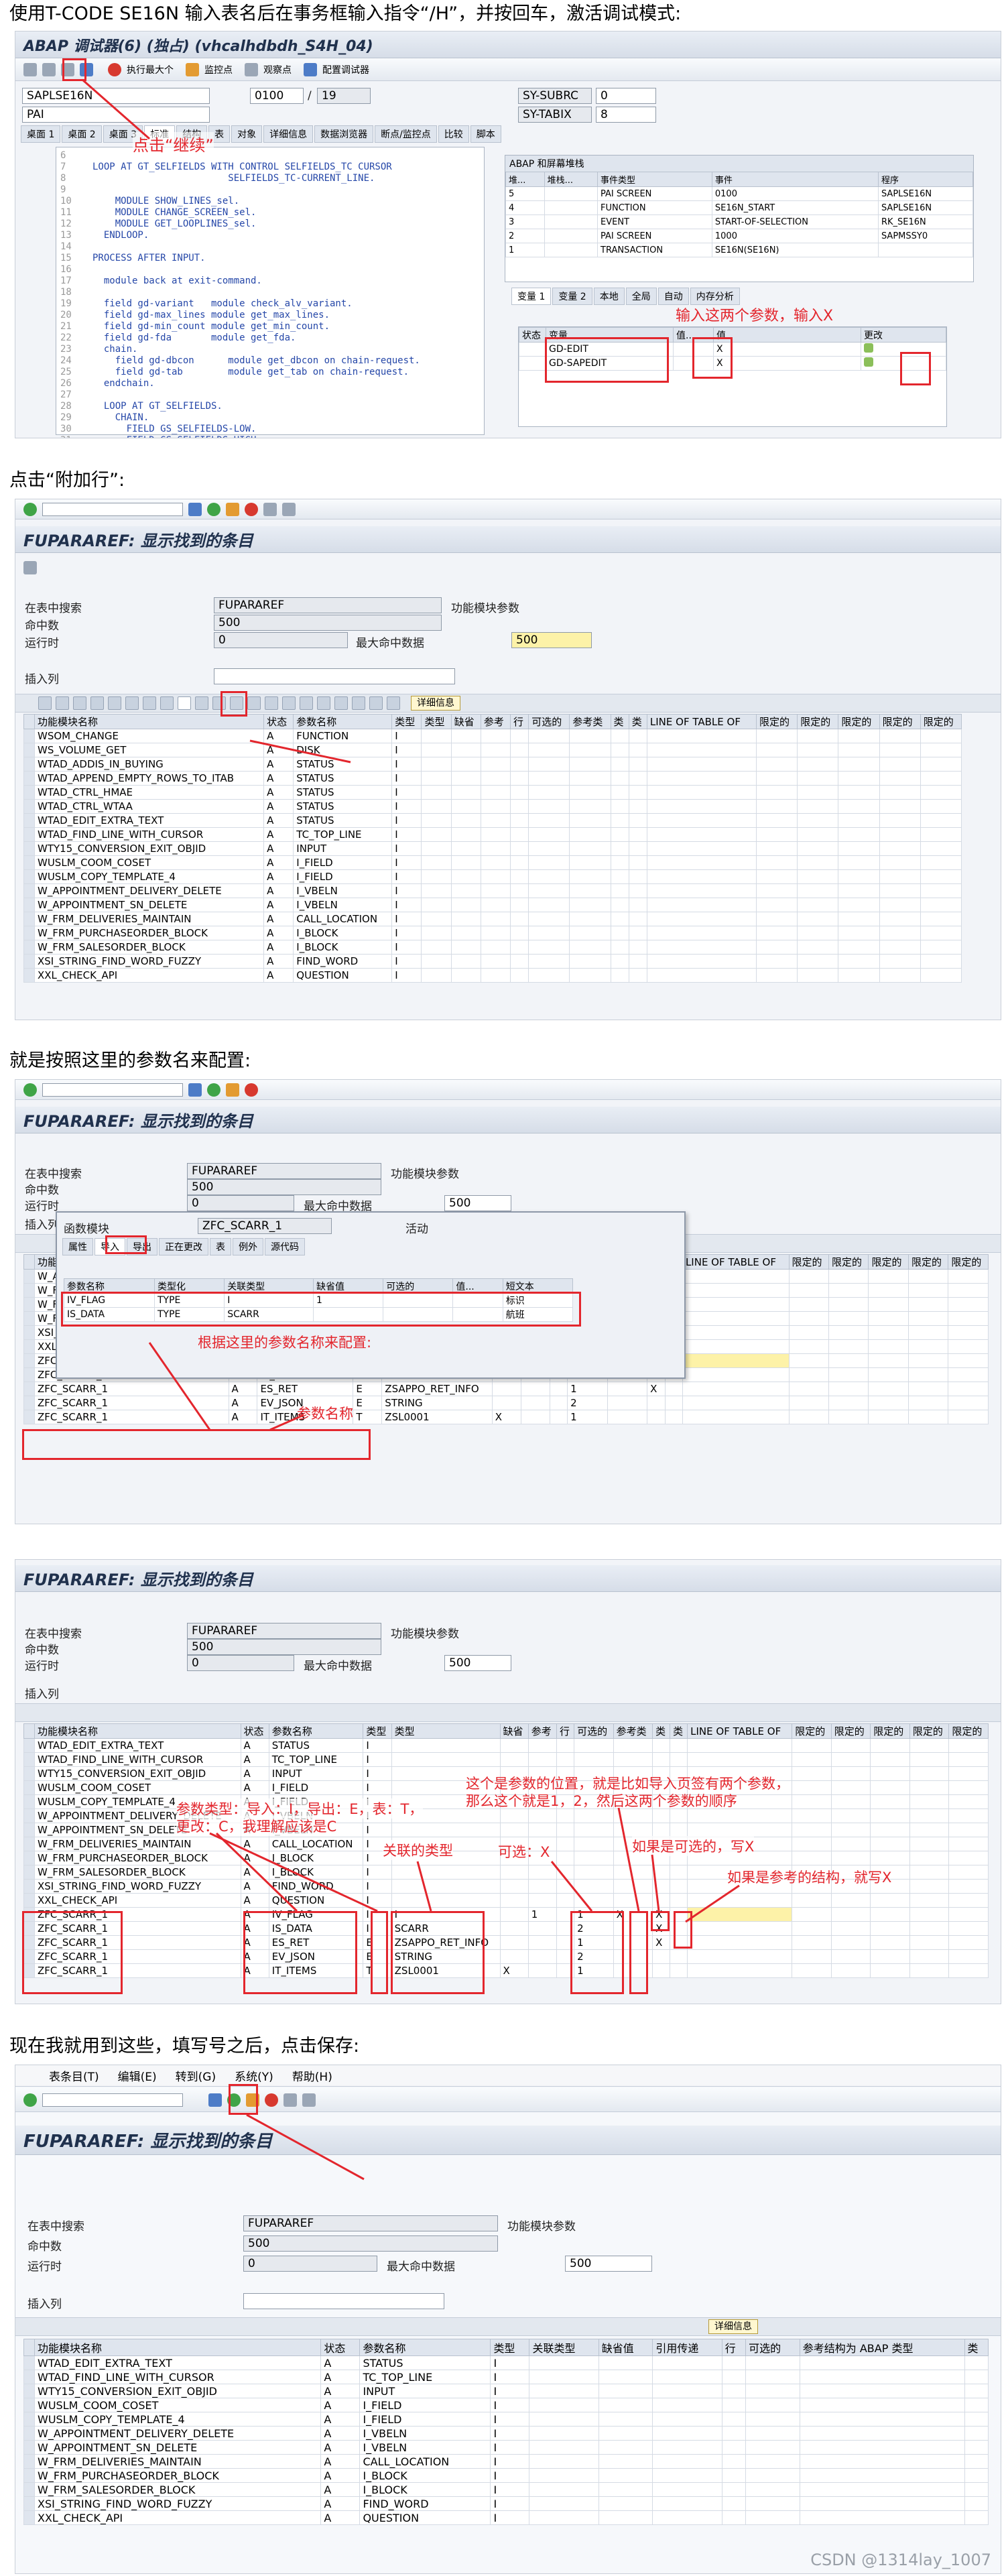 The width and height of the screenshot is (1008, 2576). What do you see at coordinates (506, 2433) in the screenshot?
I see `table-row: W_APPOINTMENT_DELIVERY_DELETEAI_VBELNI` at bounding box center [506, 2433].